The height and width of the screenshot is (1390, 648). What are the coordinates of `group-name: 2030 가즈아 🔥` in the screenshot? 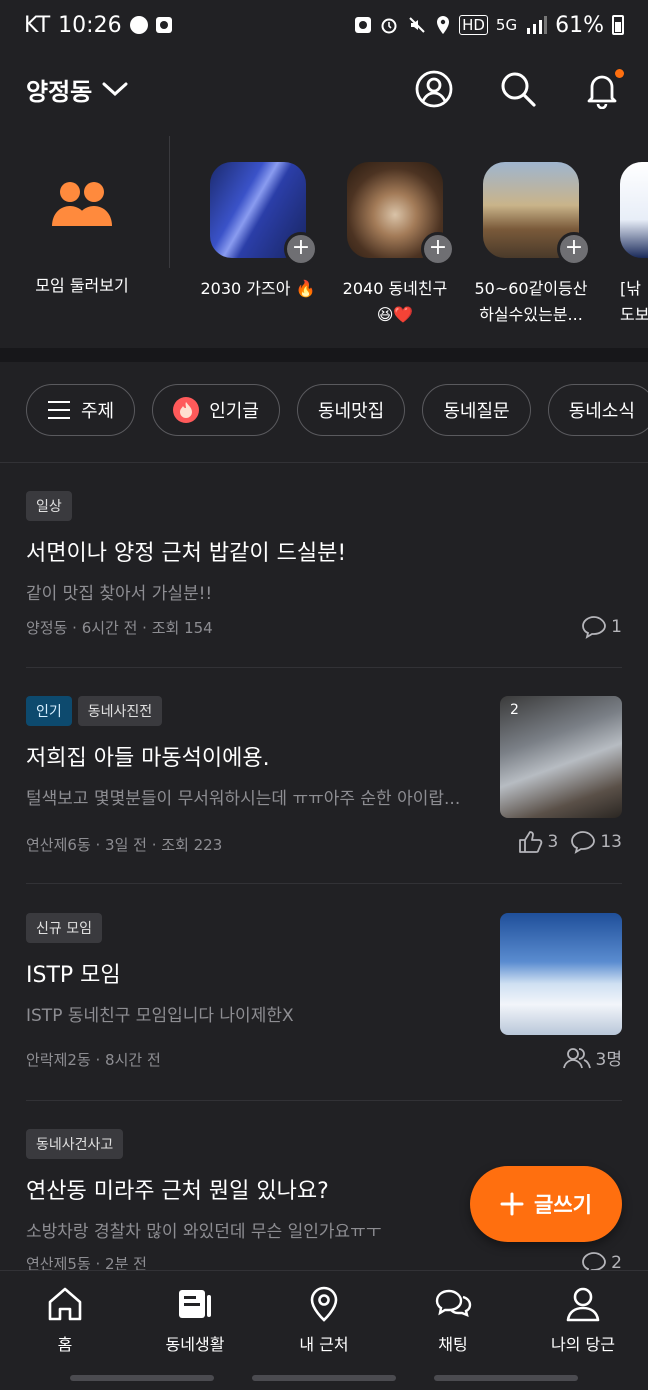 It's located at (258, 288).